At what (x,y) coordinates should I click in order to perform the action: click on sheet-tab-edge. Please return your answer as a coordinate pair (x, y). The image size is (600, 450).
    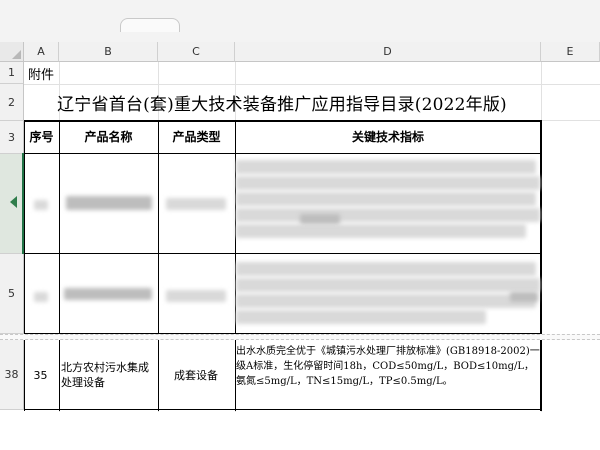
    Looking at the image, I should click on (150, 25).